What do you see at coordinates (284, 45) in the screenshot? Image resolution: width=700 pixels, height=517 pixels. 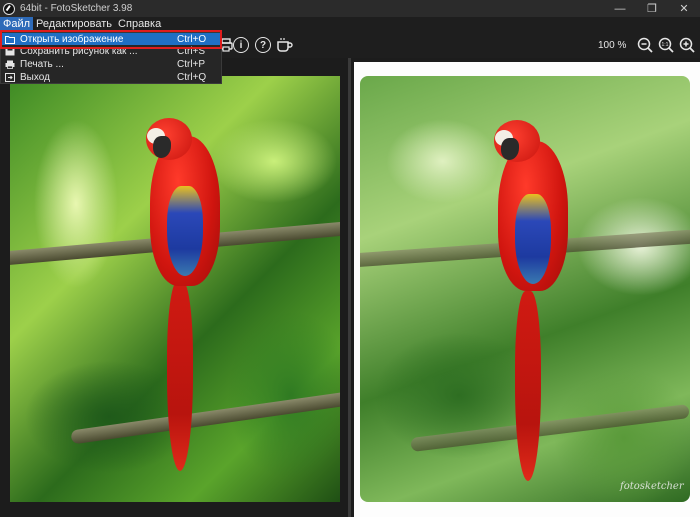 I see `coffee-cup-icon` at bounding box center [284, 45].